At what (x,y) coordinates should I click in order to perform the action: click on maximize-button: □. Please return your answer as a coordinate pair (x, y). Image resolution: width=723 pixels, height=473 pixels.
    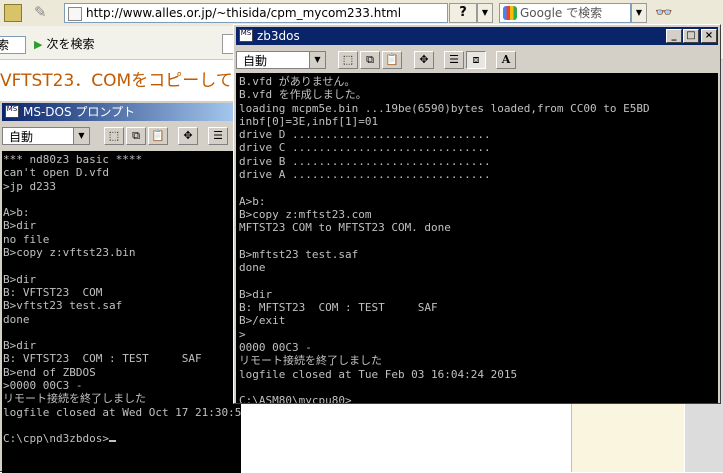
    Looking at the image, I should click on (691, 36).